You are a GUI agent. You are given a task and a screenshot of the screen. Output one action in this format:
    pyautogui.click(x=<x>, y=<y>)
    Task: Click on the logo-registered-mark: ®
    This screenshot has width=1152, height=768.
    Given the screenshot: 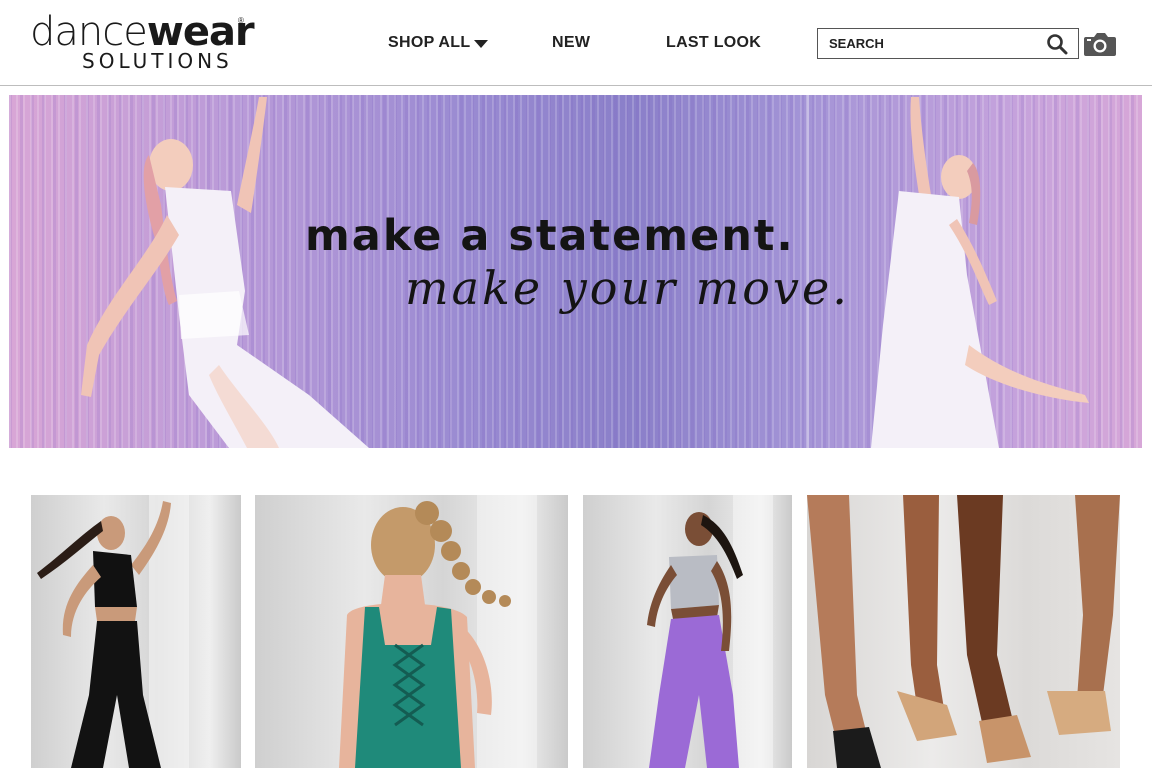 What is the action you would take?
    pyautogui.click(x=241, y=20)
    